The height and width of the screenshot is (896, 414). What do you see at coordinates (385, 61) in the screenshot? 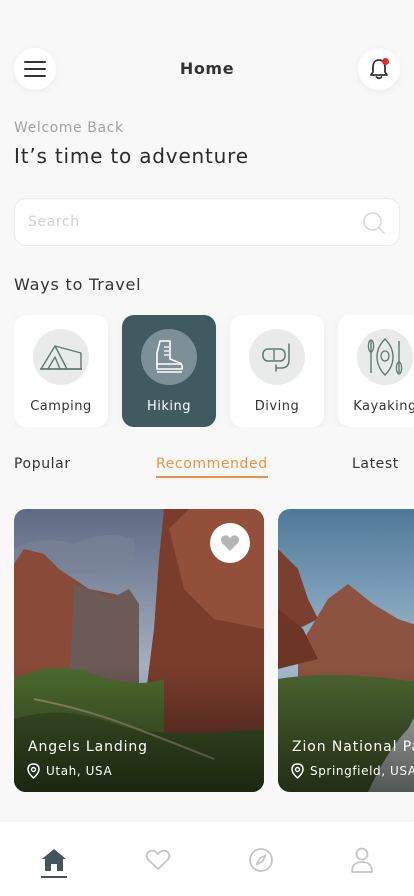
I see `notification-dot` at bounding box center [385, 61].